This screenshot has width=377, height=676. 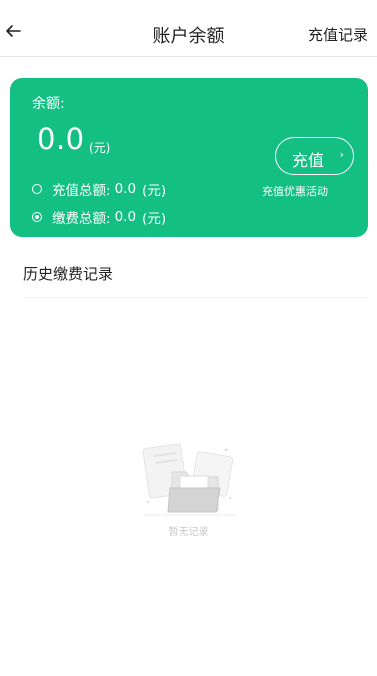 I want to click on coin-icon, so click(x=37, y=189).